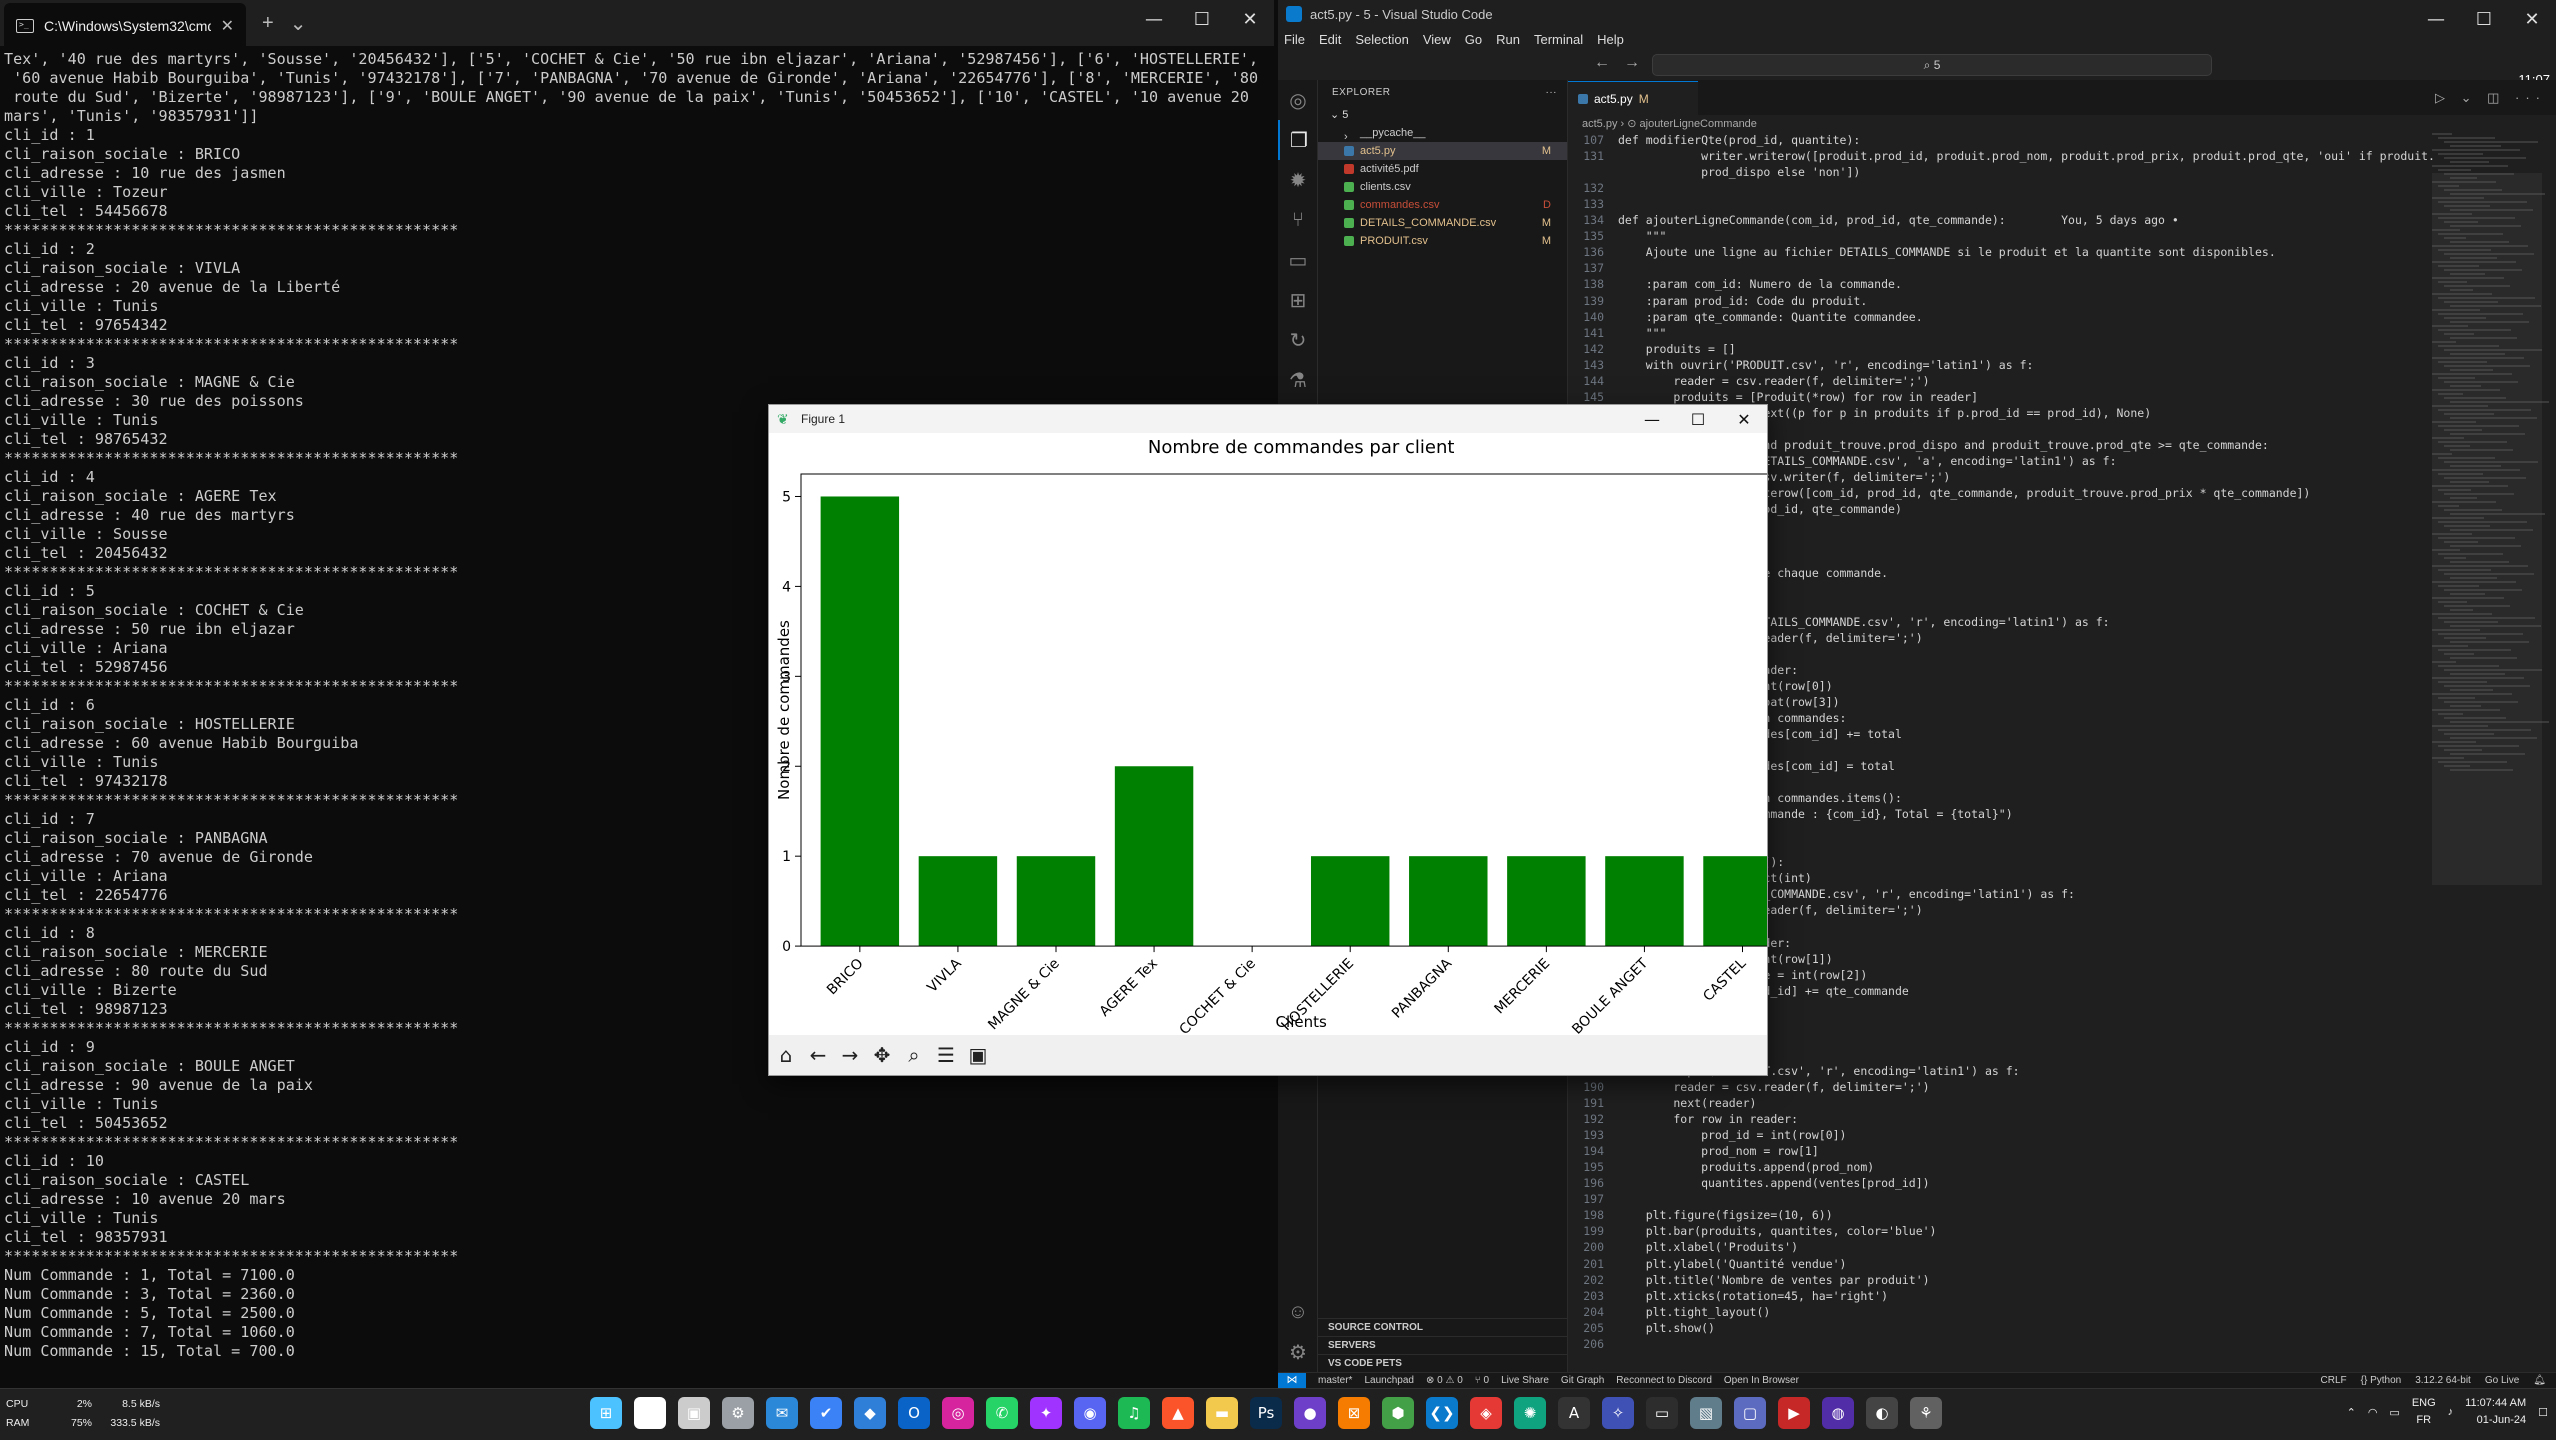 Image resolution: width=2556 pixels, height=1440 pixels. Describe the element at coordinates (1508, 39) in the screenshot. I see `menu-item-run: Run` at that location.